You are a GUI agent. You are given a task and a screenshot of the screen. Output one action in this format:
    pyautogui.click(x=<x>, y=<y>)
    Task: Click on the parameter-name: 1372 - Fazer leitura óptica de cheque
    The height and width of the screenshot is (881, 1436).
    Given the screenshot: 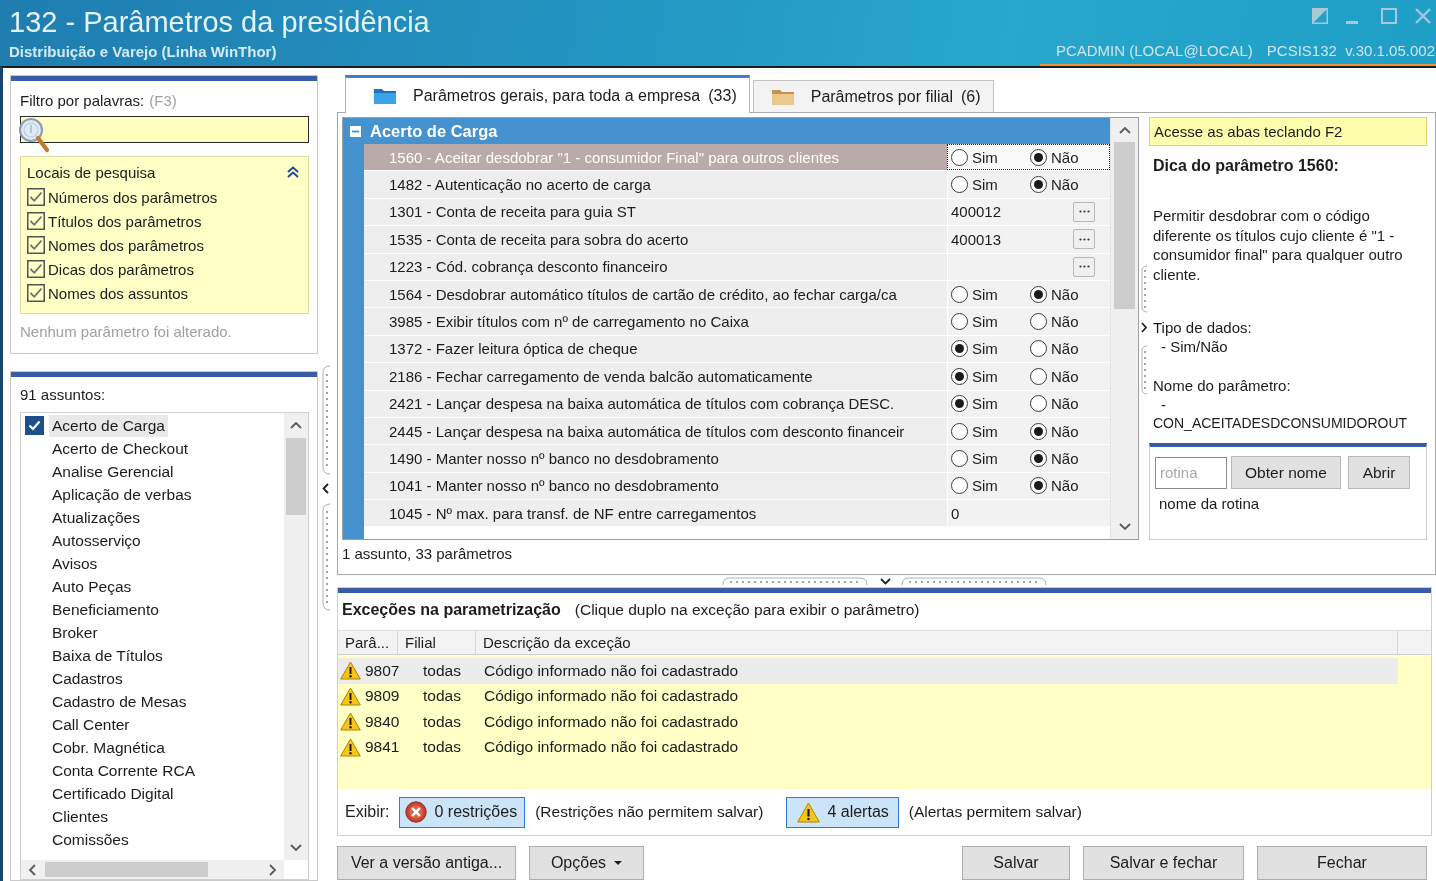 What is the action you would take?
    pyautogui.click(x=655, y=349)
    